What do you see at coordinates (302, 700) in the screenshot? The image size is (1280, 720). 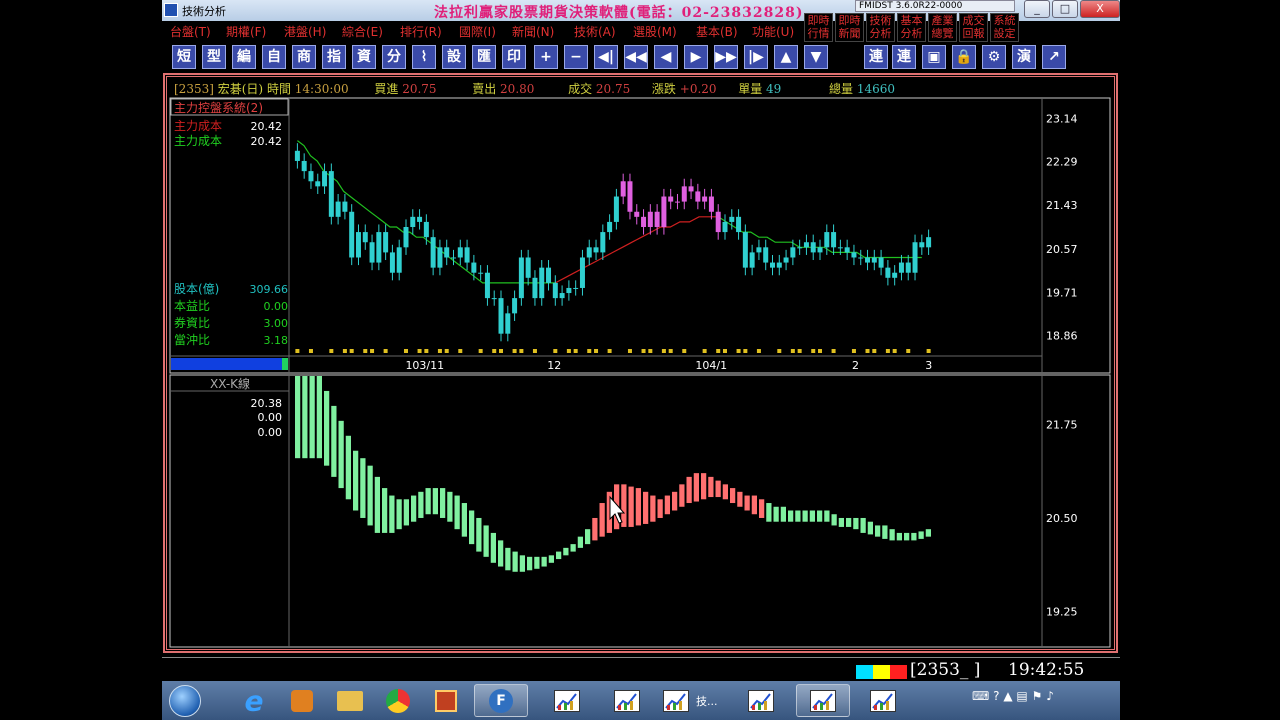 I see `taskbar-media-player` at bounding box center [302, 700].